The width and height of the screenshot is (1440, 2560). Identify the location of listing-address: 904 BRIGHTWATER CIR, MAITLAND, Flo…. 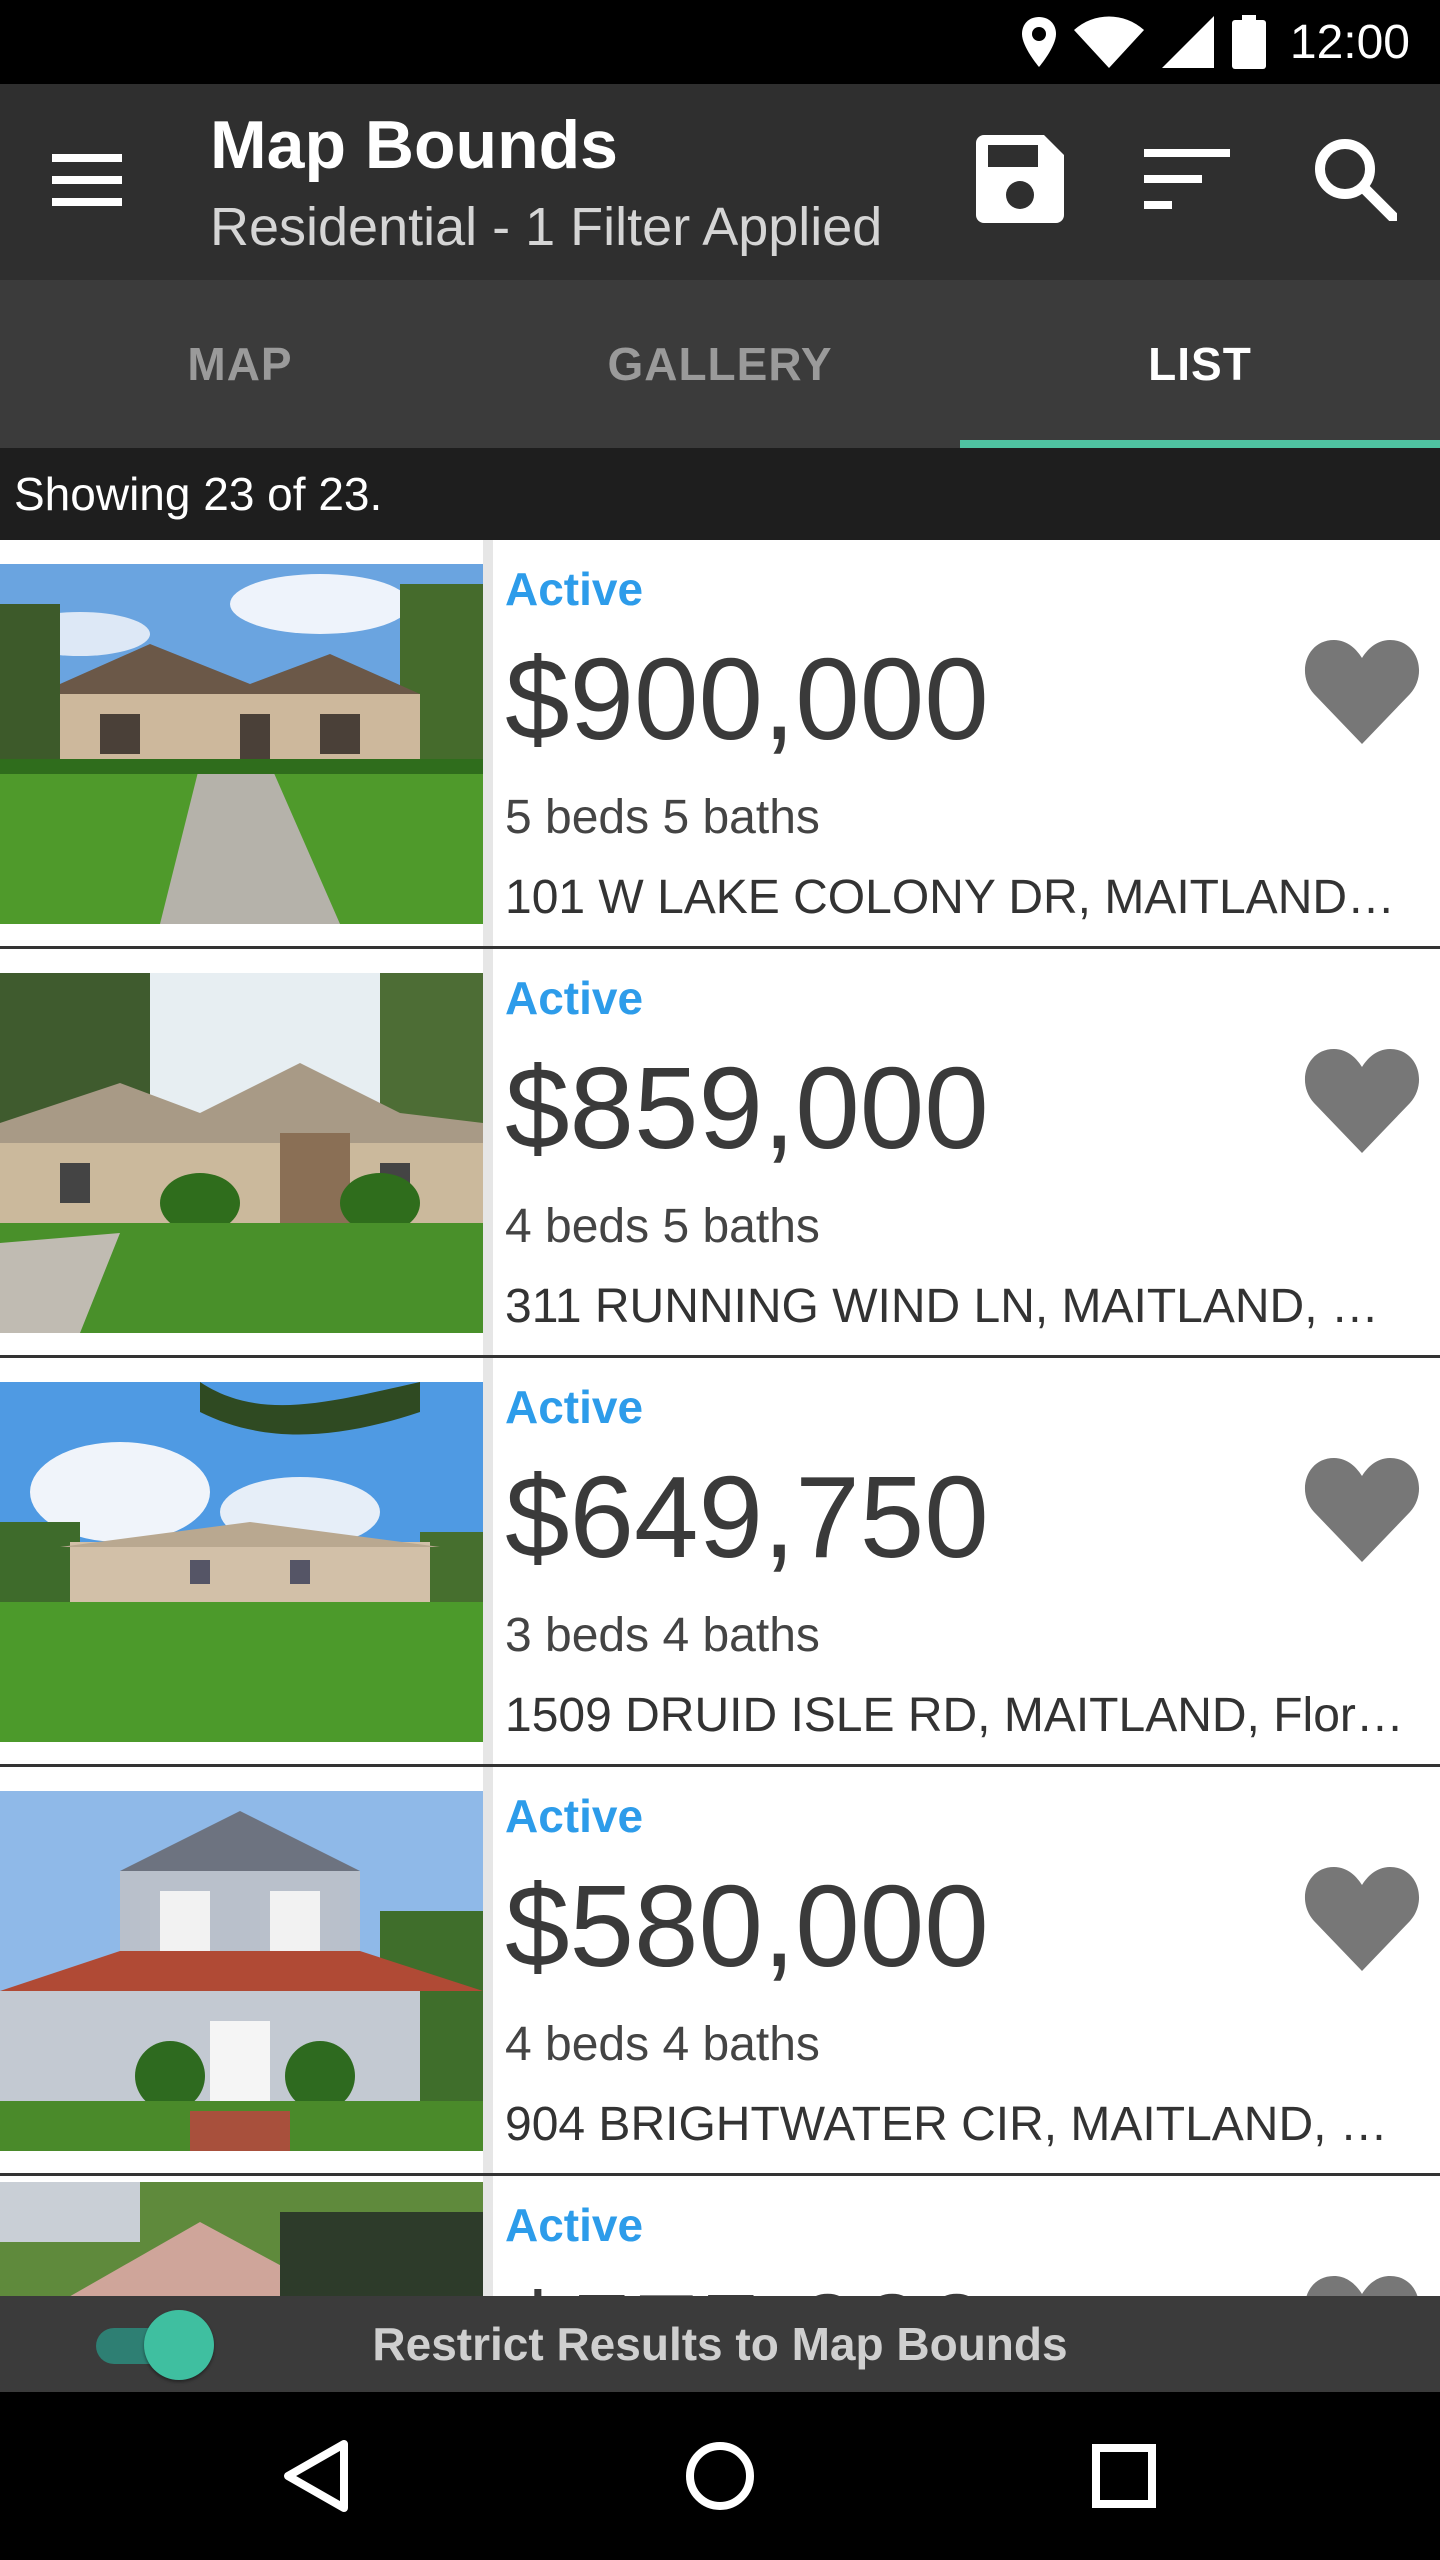
(955, 2124).